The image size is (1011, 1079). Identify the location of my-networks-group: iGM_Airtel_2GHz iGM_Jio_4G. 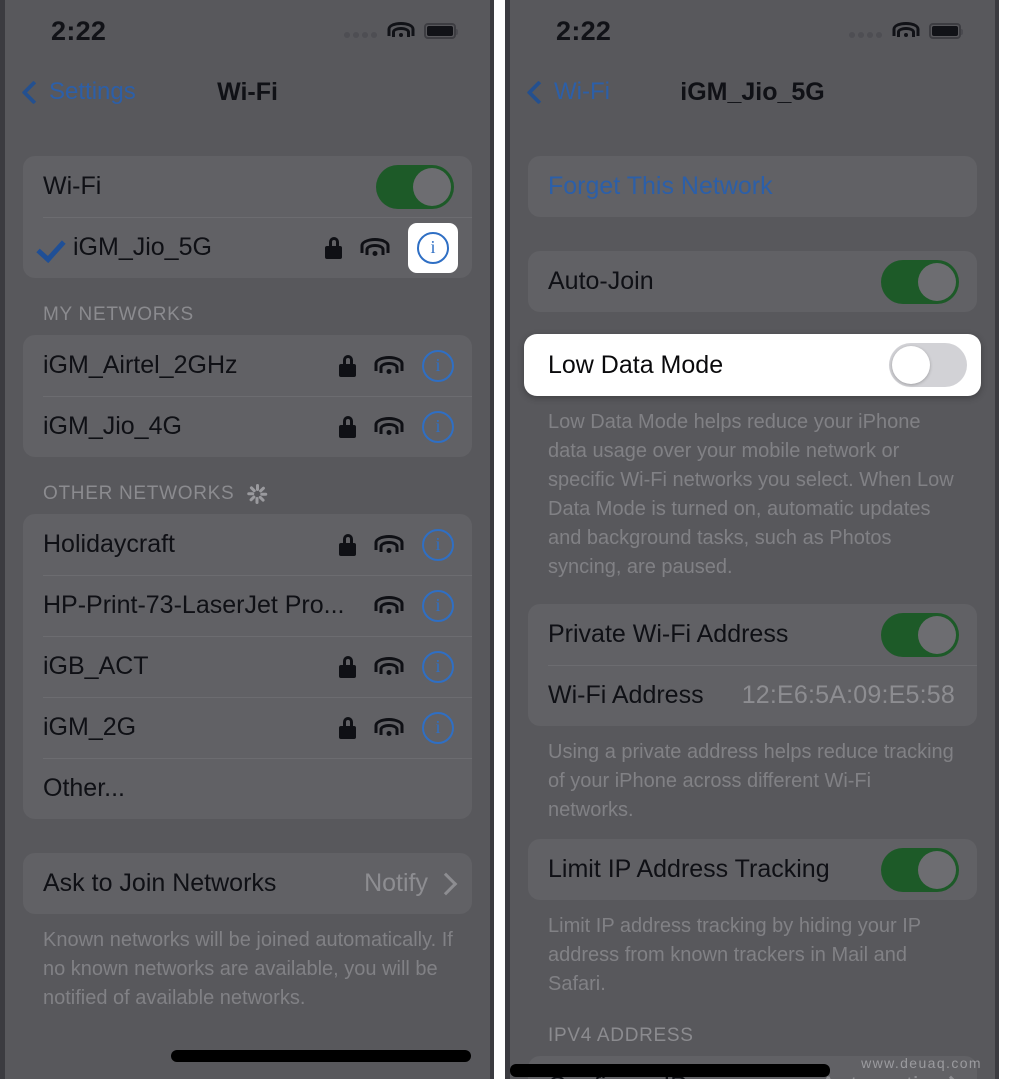
(247, 396).